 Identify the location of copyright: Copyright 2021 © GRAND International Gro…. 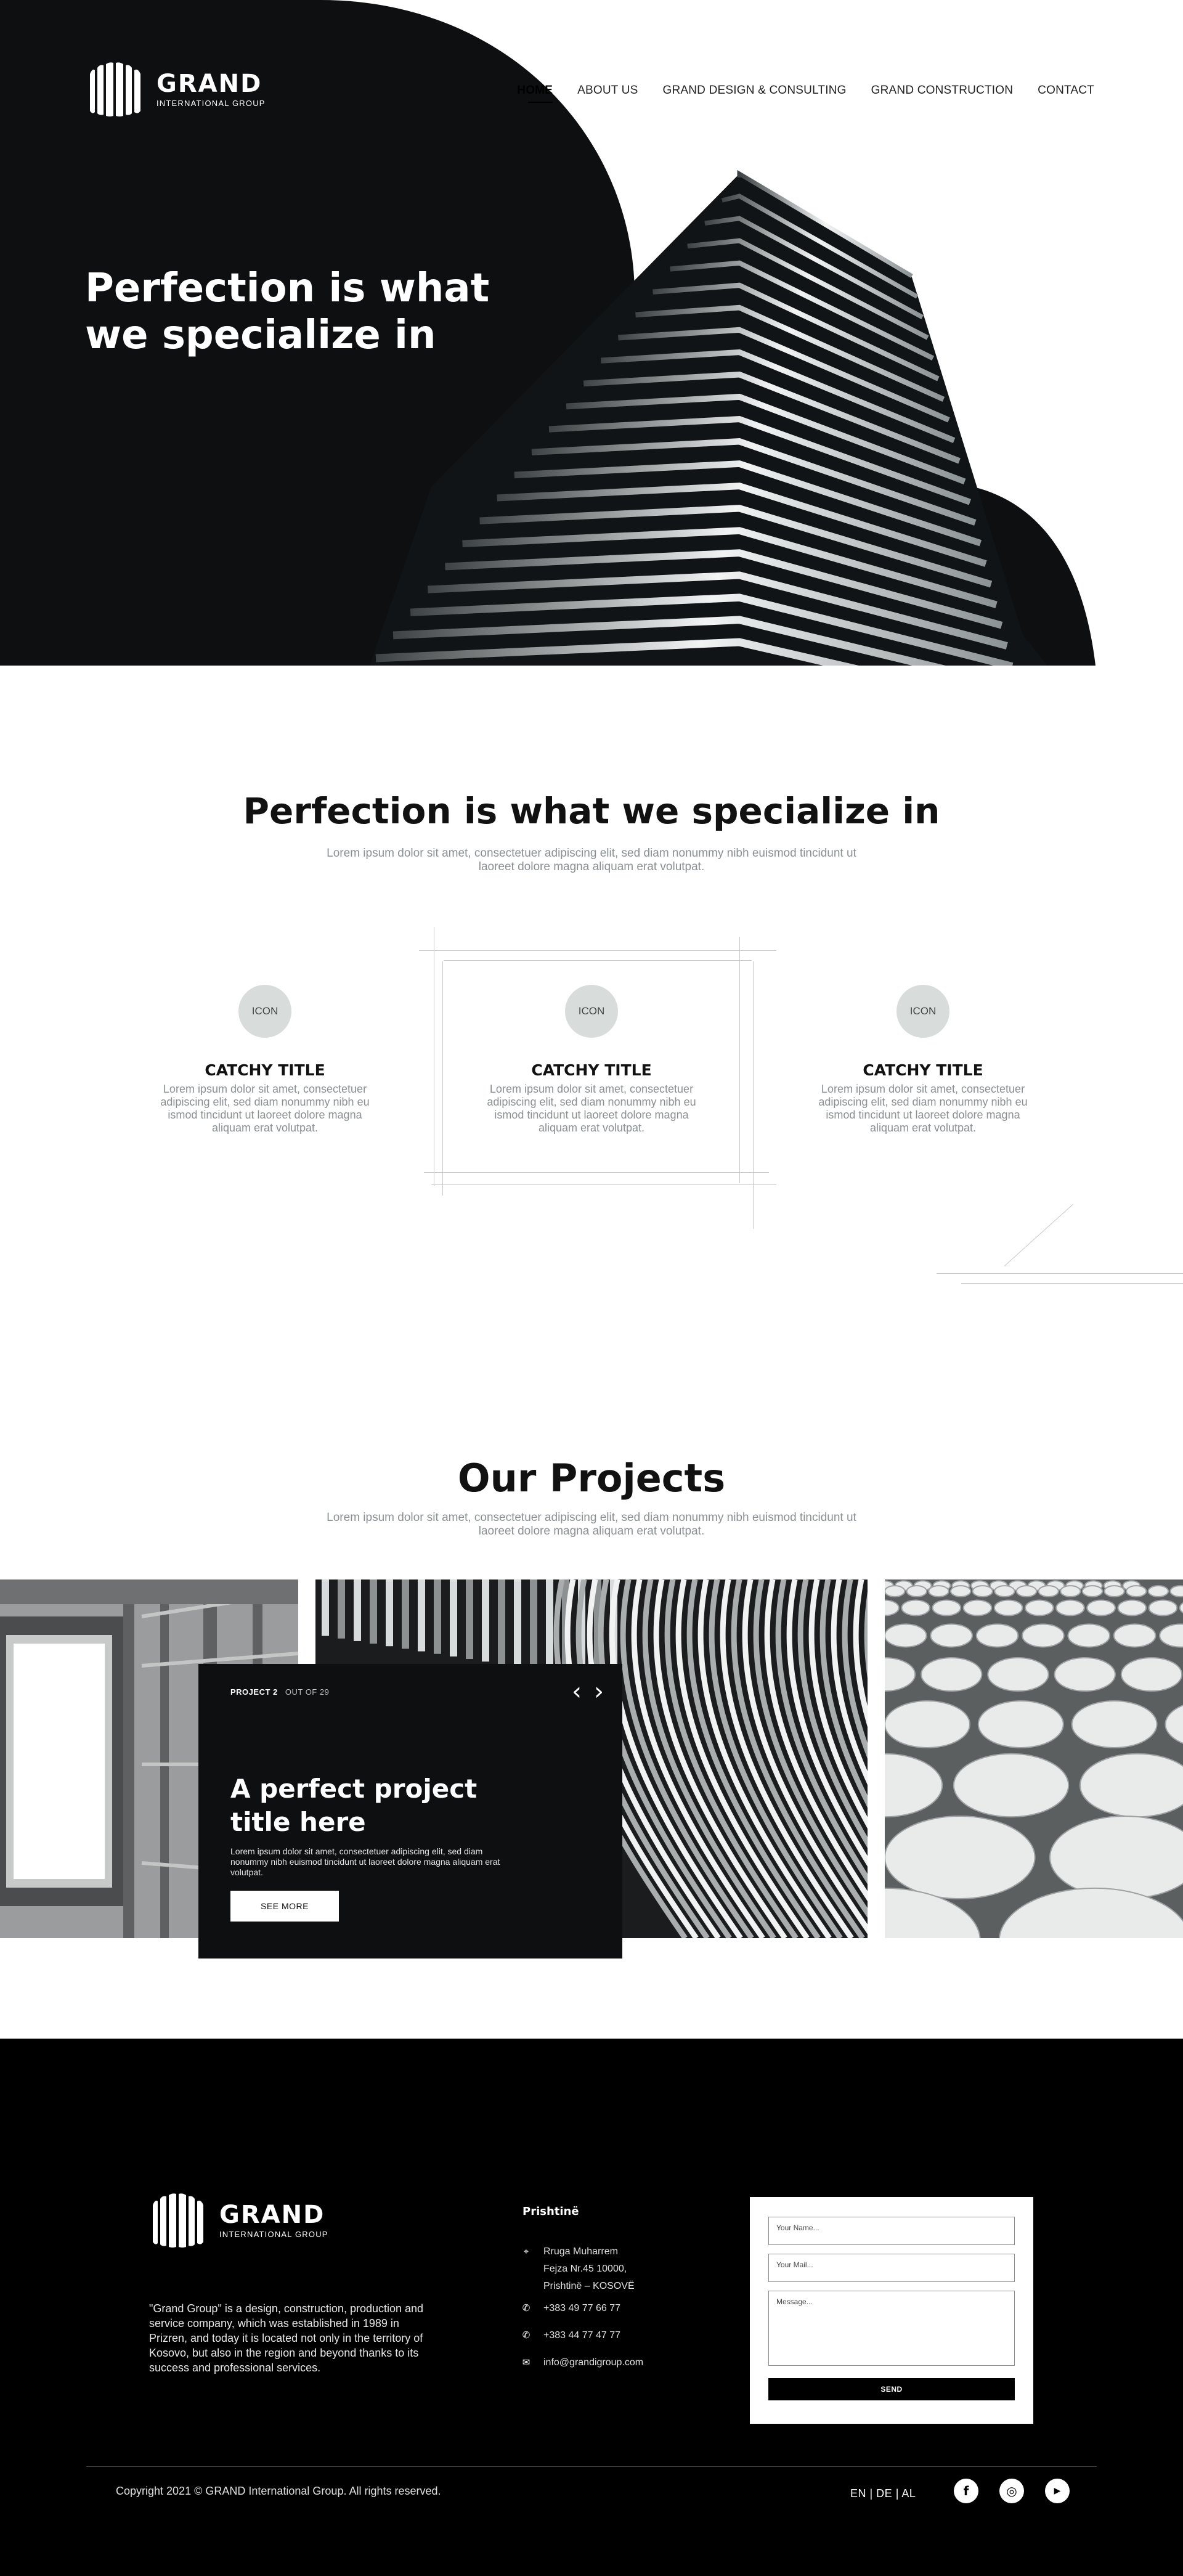
(278, 2491).